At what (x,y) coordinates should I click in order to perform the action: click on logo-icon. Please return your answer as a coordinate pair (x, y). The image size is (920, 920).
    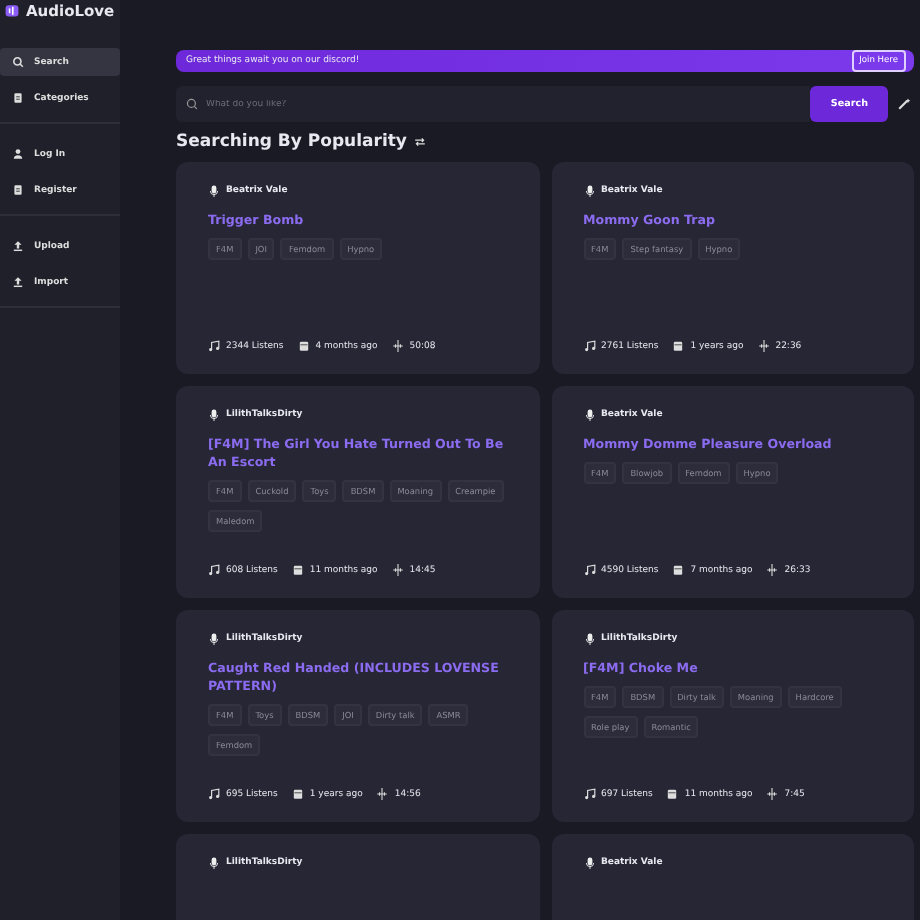
    Looking at the image, I should click on (12, 10).